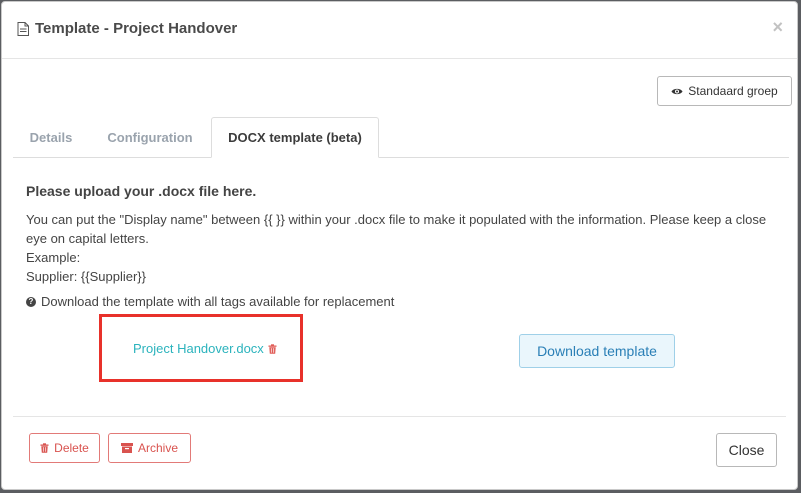 The height and width of the screenshot is (493, 801). What do you see at coordinates (53, 257) in the screenshot?
I see `example-label: Example:` at bounding box center [53, 257].